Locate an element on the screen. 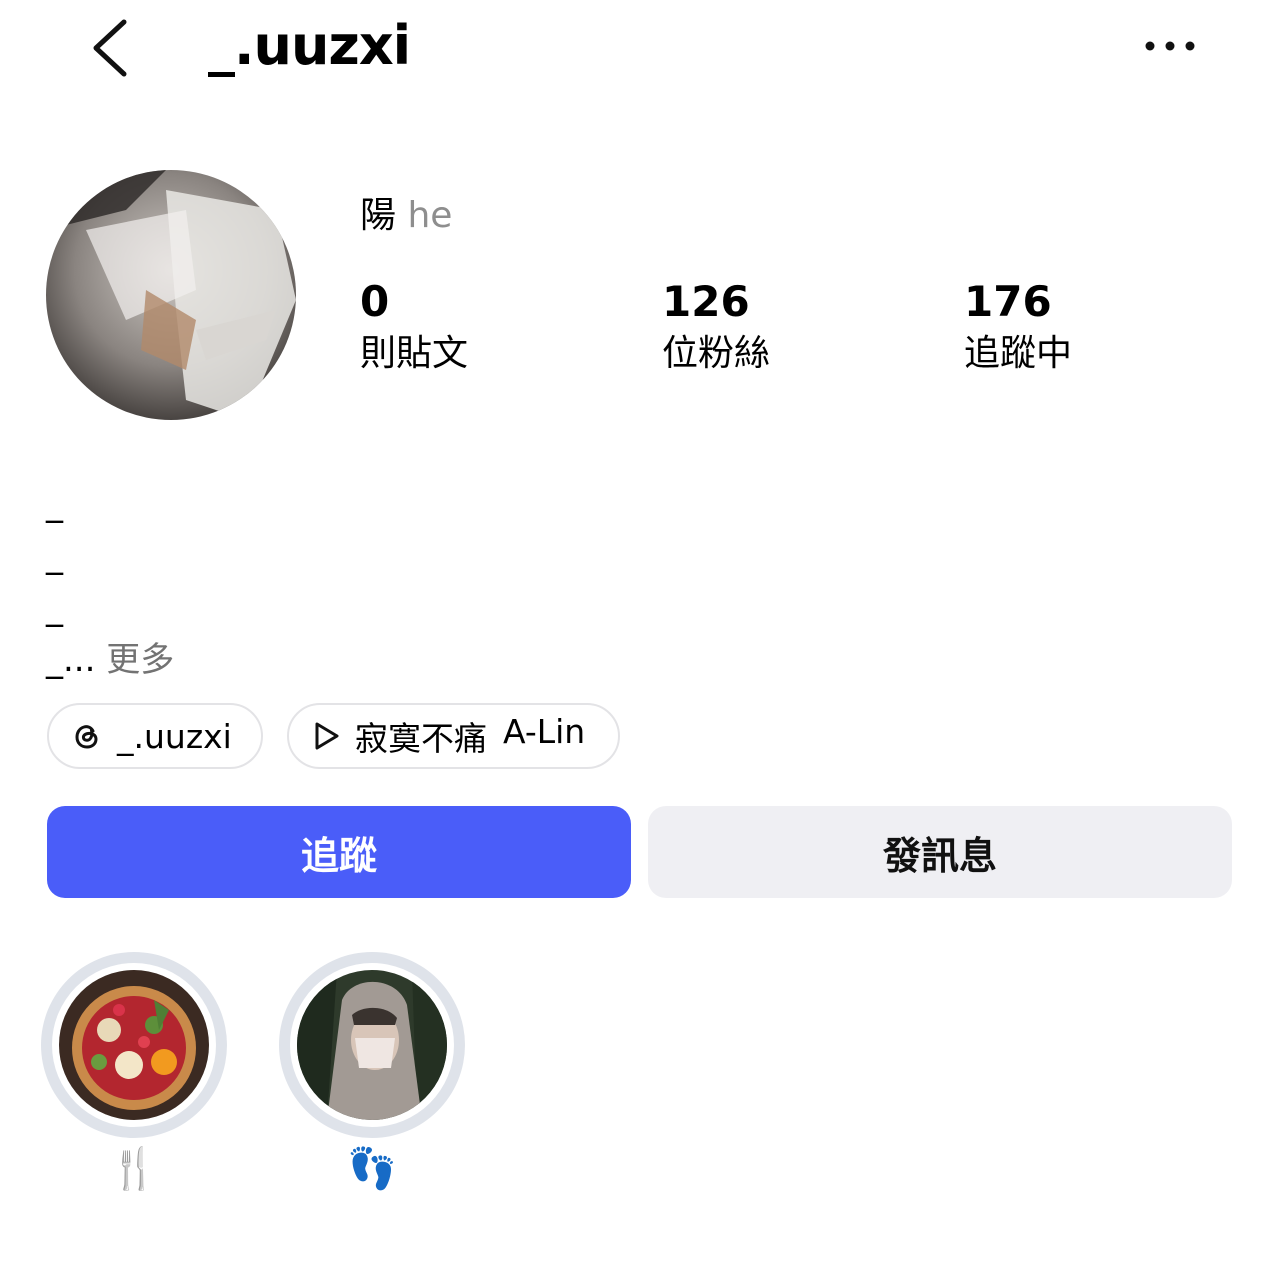  story-highlight-food is located at coordinates (134, 1045).